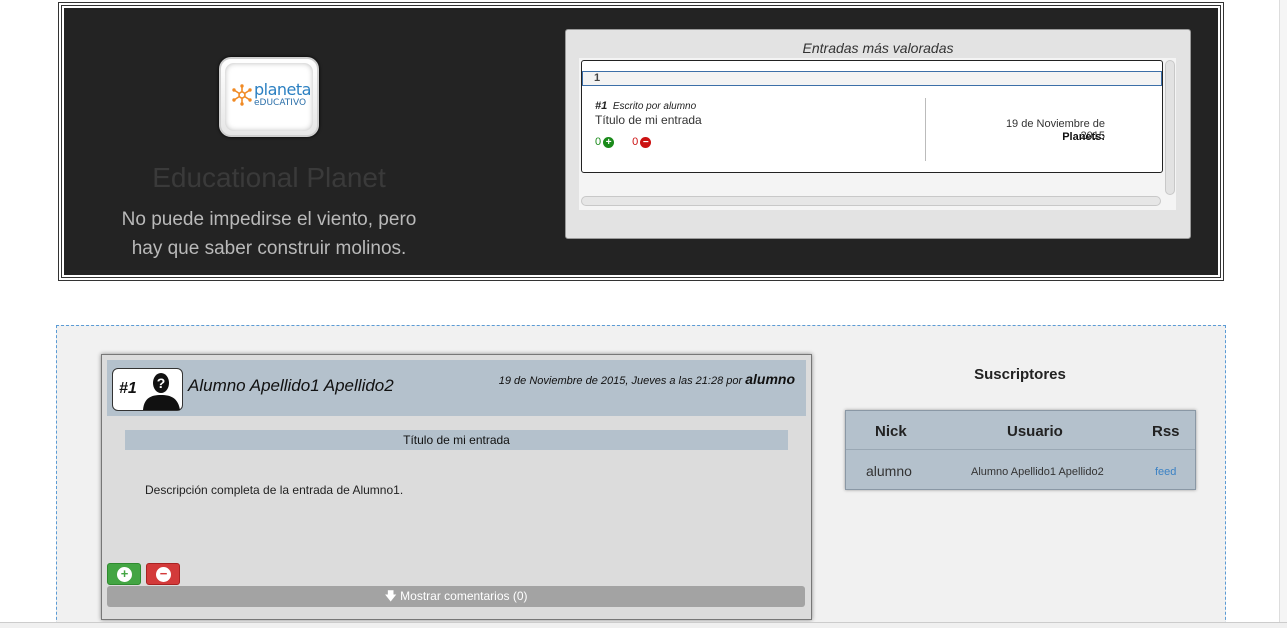 This screenshot has height=628, width=1287. I want to click on subscriber-rss-link: feed, so click(1165, 472).